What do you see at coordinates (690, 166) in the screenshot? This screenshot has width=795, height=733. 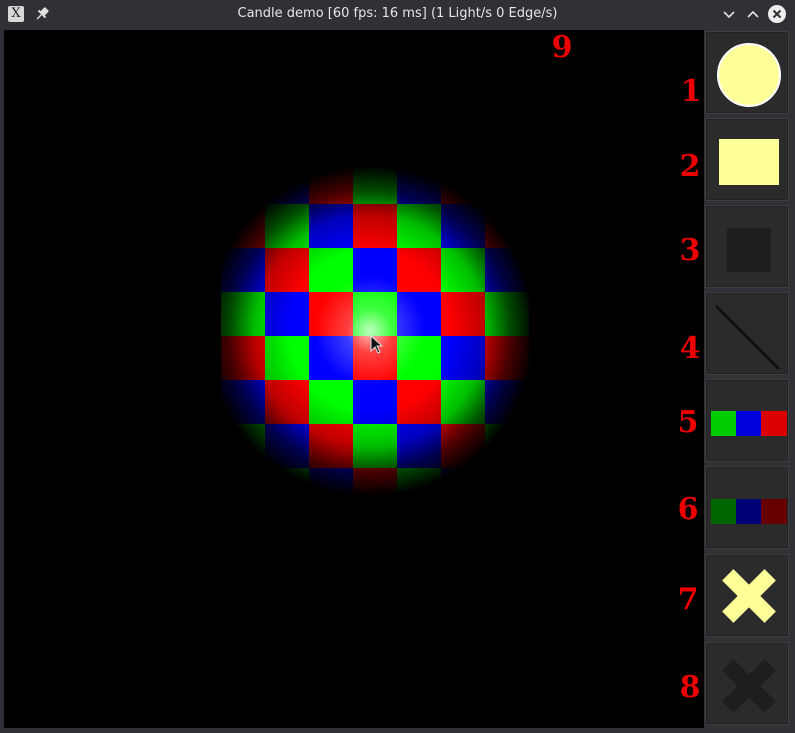 I see `tool-number-2: 2` at bounding box center [690, 166].